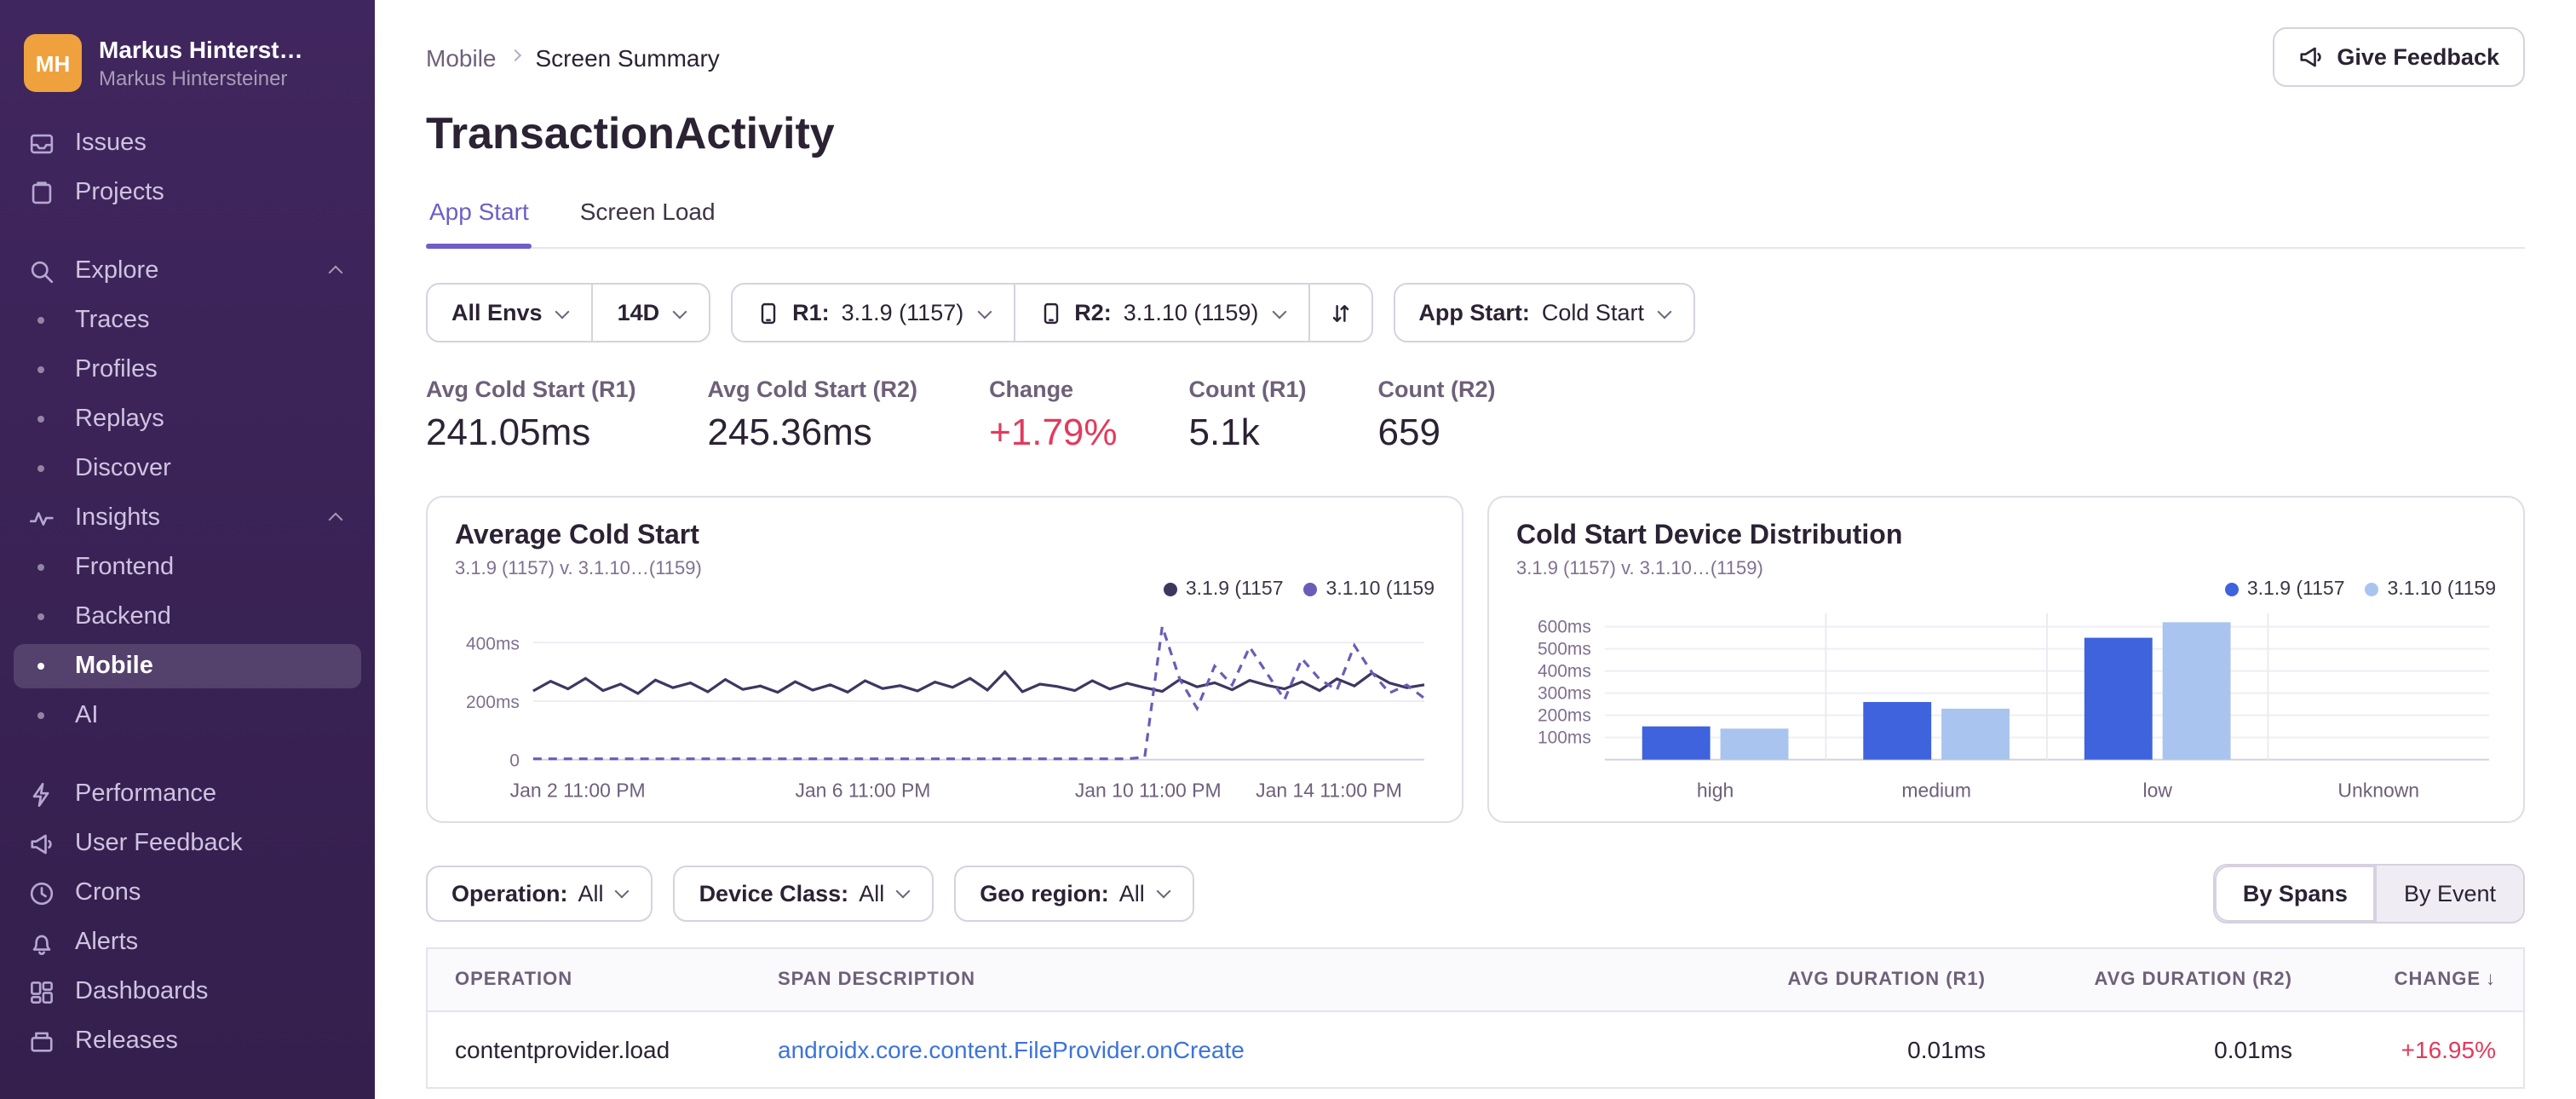 This screenshot has height=1099, width=2576. Describe the element at coordinates (188, 715) in the screenshot. I see `sidebar-item-ai: AI` at that location.